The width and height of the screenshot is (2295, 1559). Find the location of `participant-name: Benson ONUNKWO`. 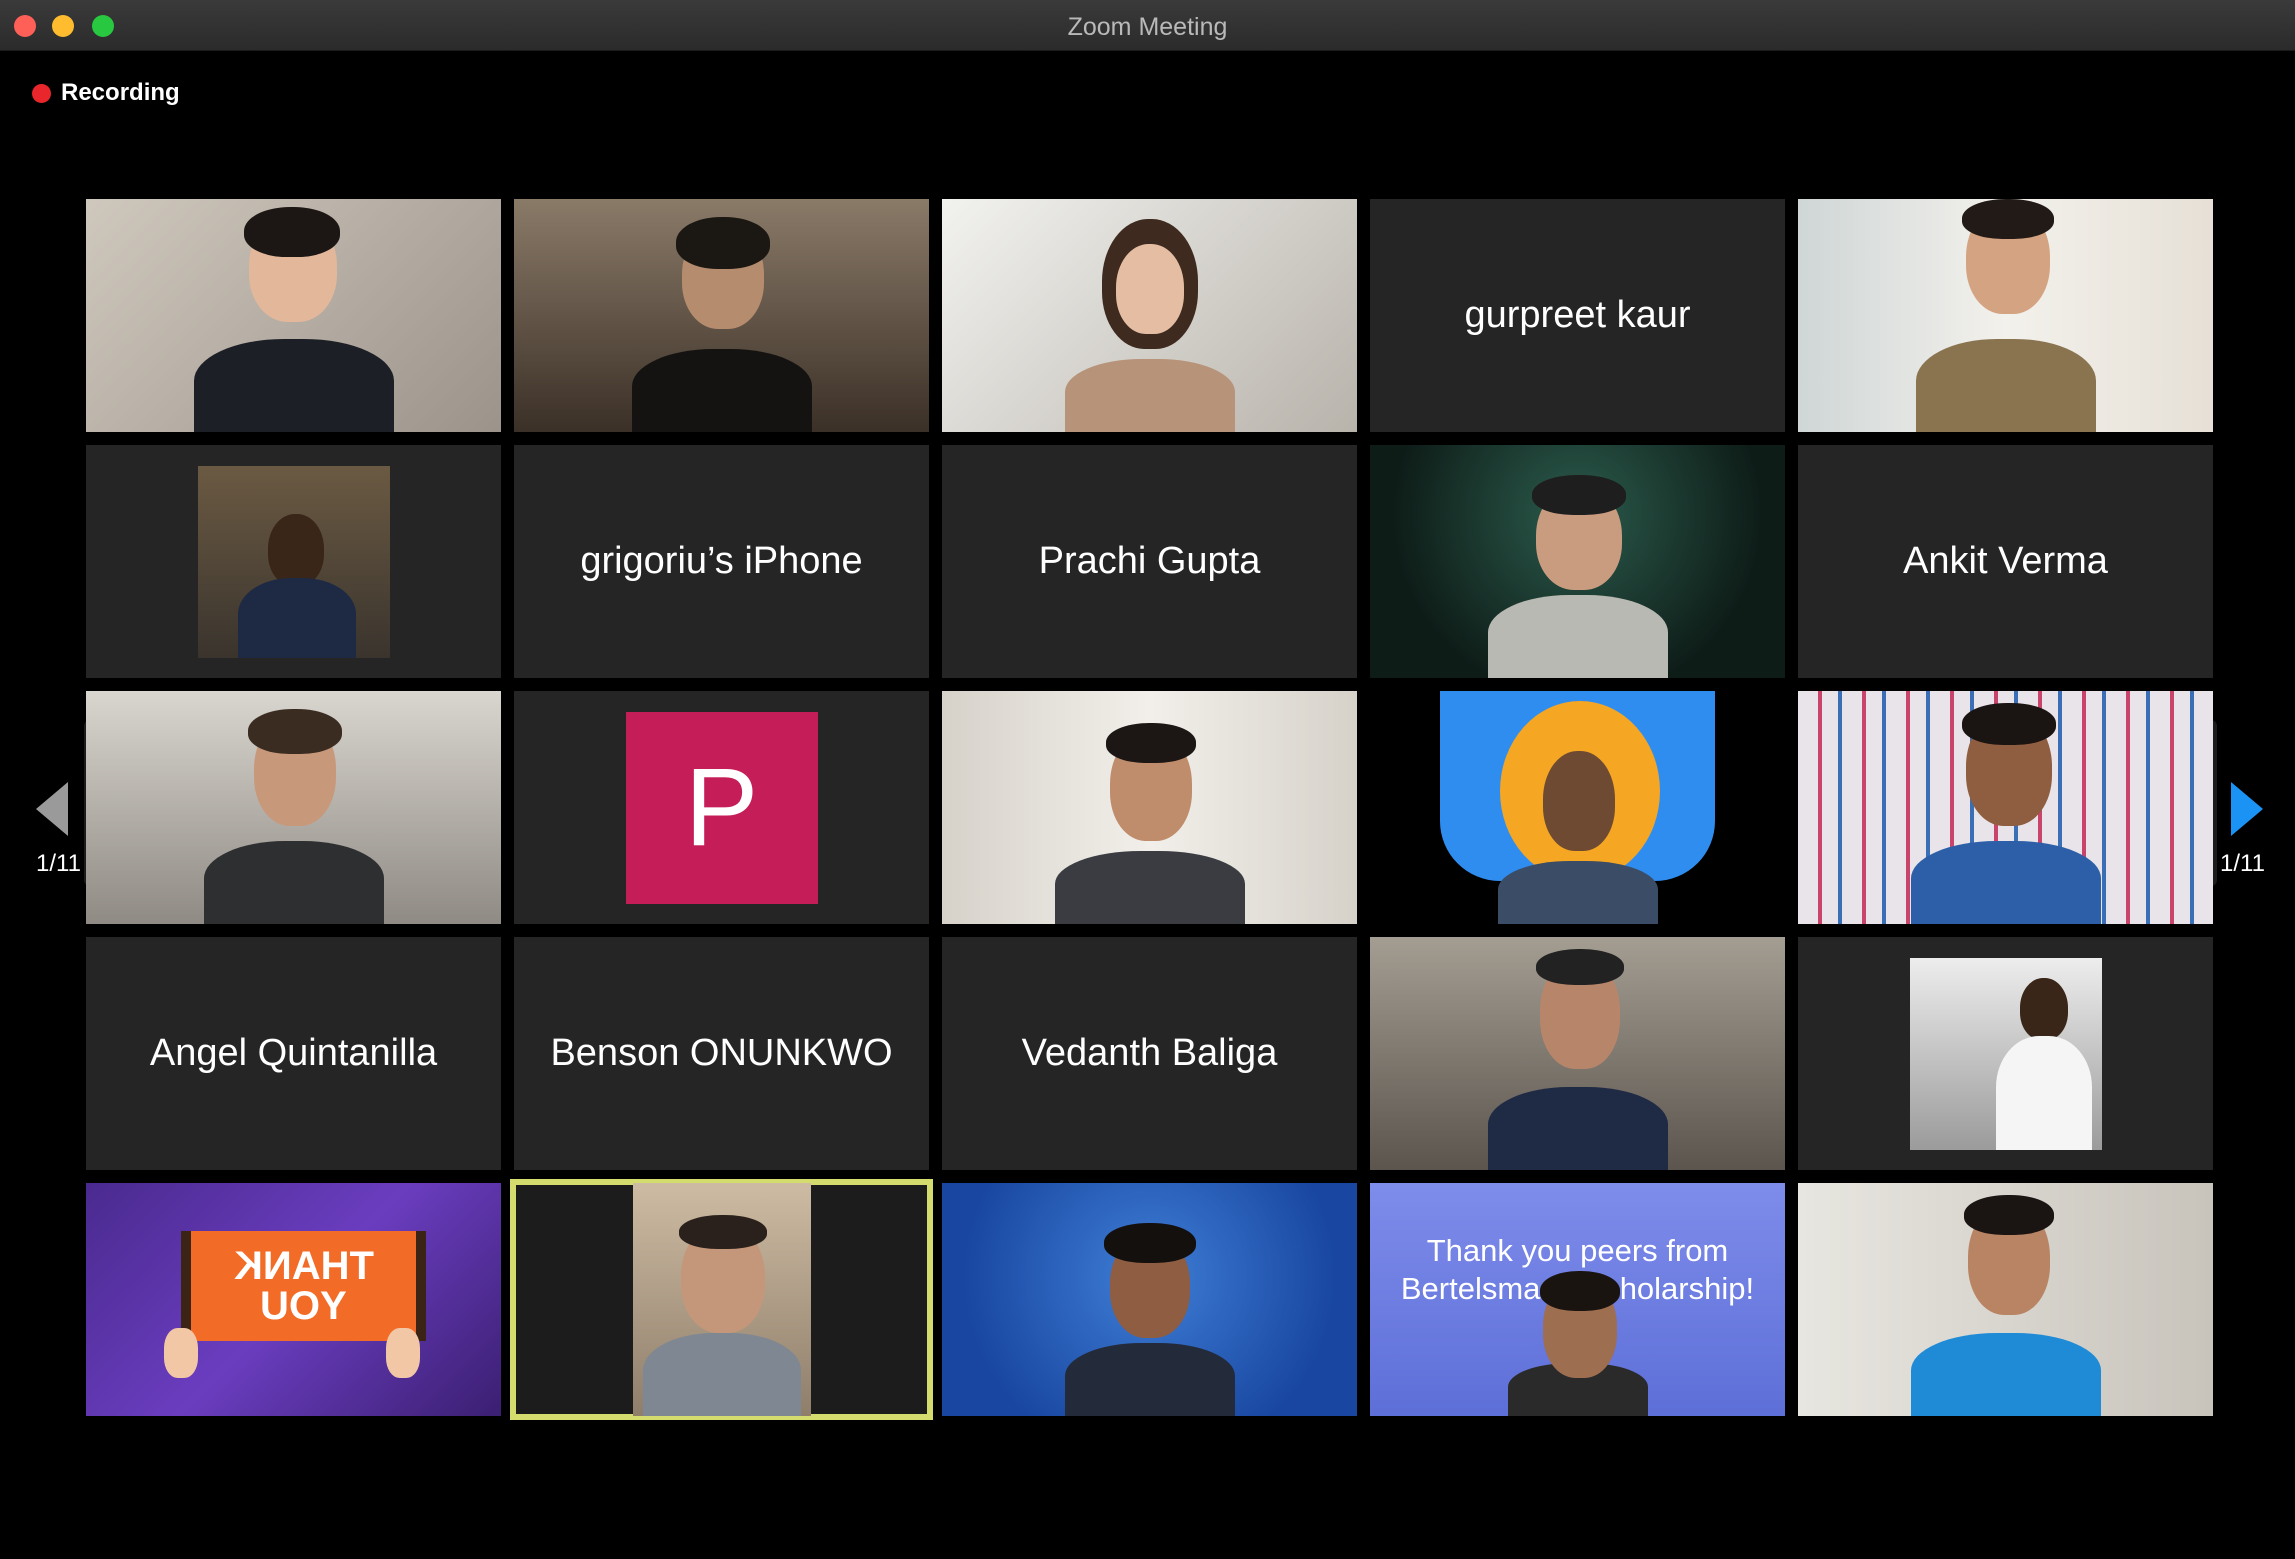

participant-name: Benson ONUNKWO is located at coordinates (721, 1053).